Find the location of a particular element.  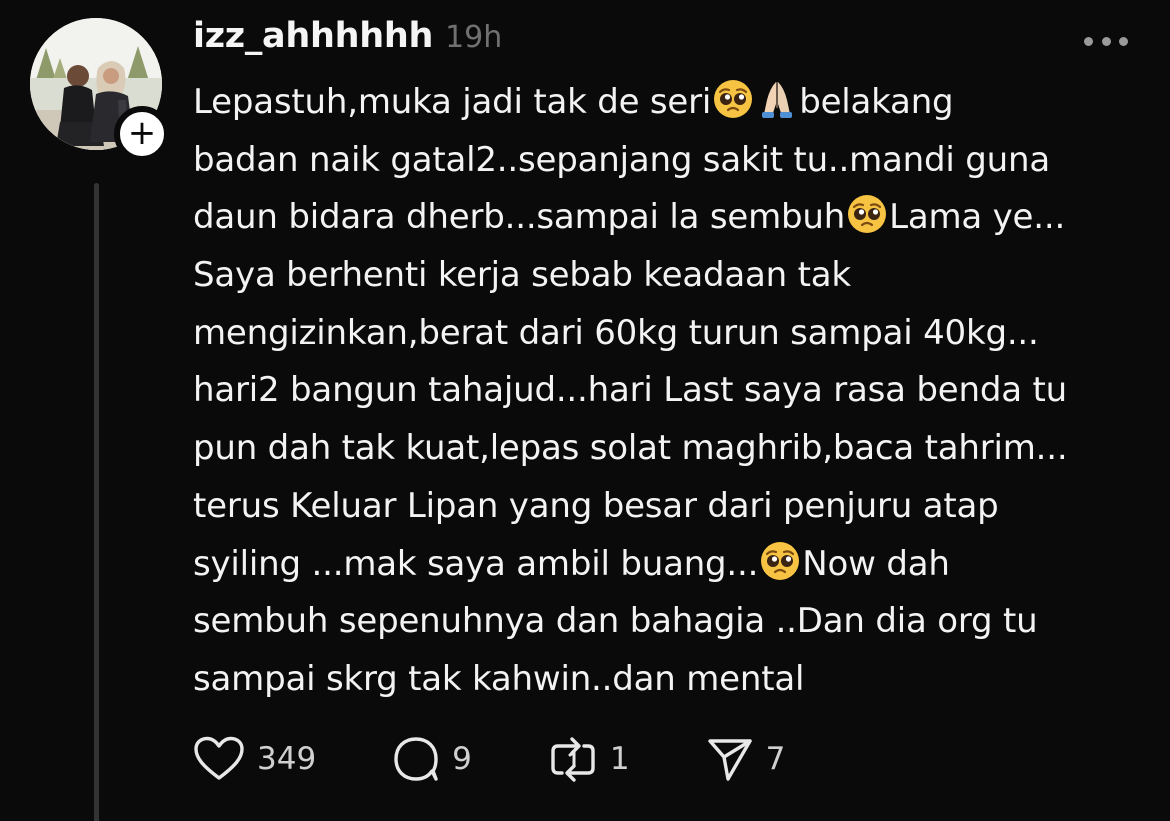

more-options-icon is located at coordinates (1106, 41).